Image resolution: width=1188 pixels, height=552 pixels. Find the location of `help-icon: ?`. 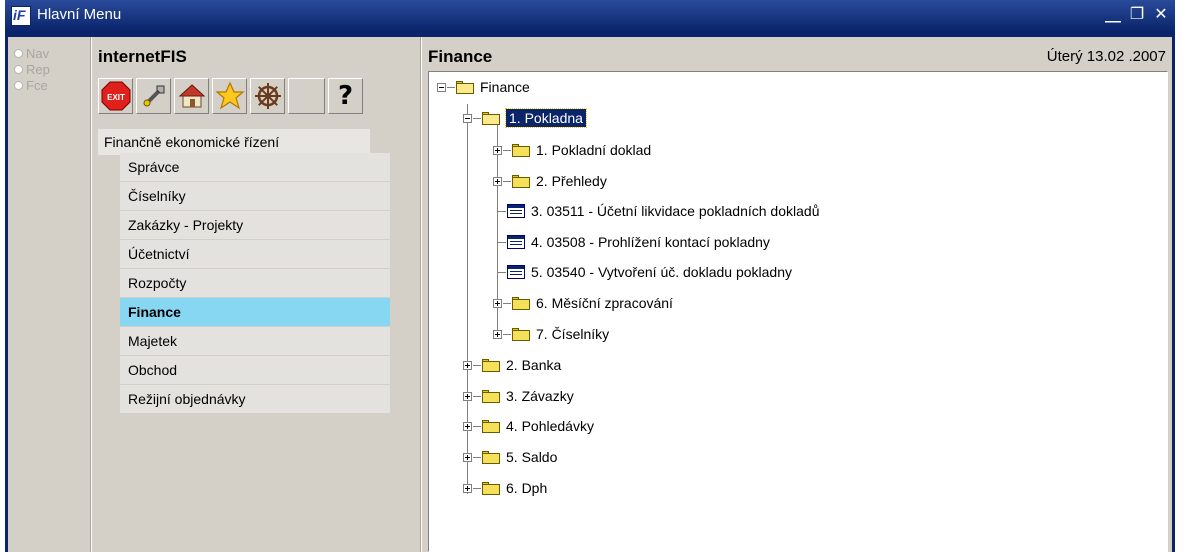

help-icon: ? is located at coordinates (345, 96).